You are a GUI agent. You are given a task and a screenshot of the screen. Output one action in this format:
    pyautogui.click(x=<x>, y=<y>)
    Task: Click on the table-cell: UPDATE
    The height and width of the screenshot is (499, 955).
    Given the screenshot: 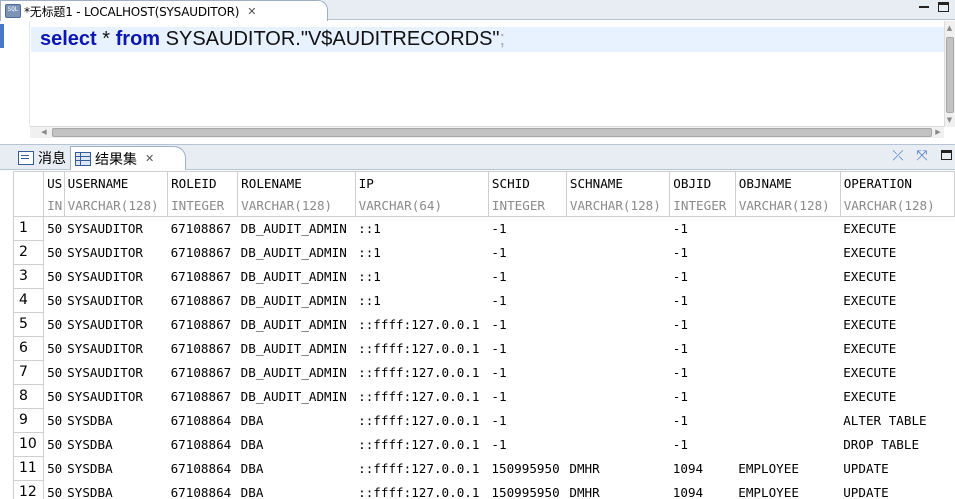 What is the action you would take?
    pyautogui.click(x=897, y=469)
    